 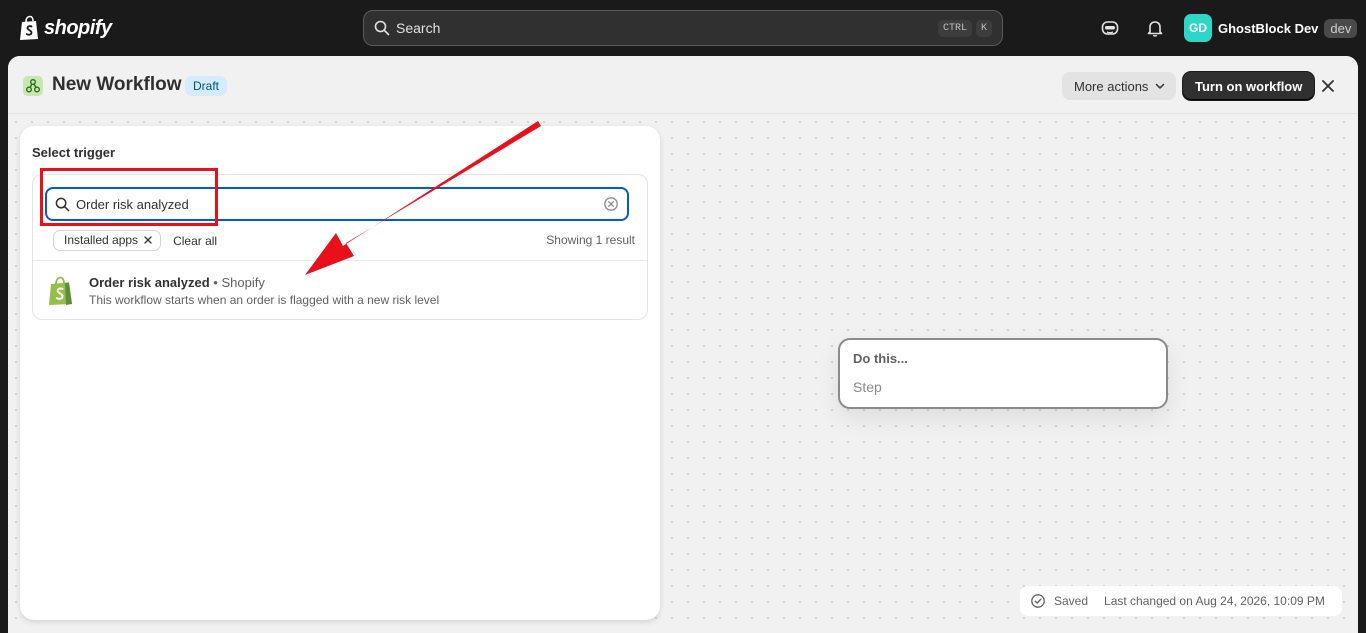 I want to click on result-name: Order risk analyzed, so click(x=149, y=282).